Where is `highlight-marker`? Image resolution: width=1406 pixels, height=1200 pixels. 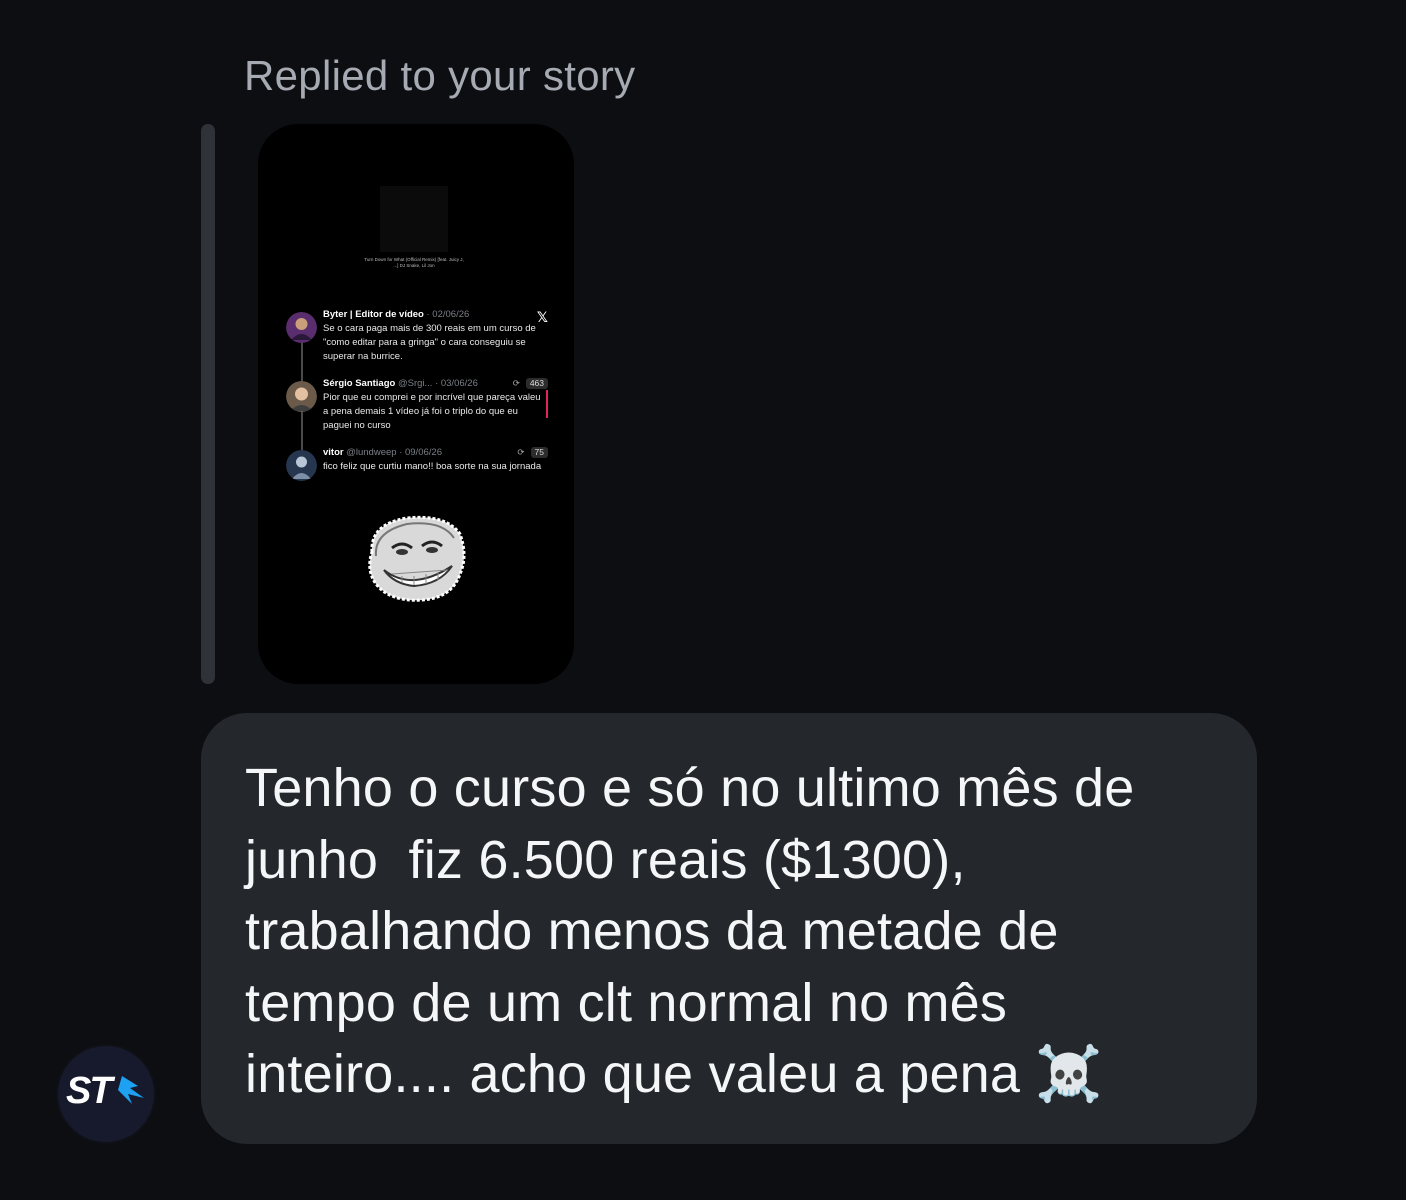
highlight-marker is located at coordinates (547, 404).